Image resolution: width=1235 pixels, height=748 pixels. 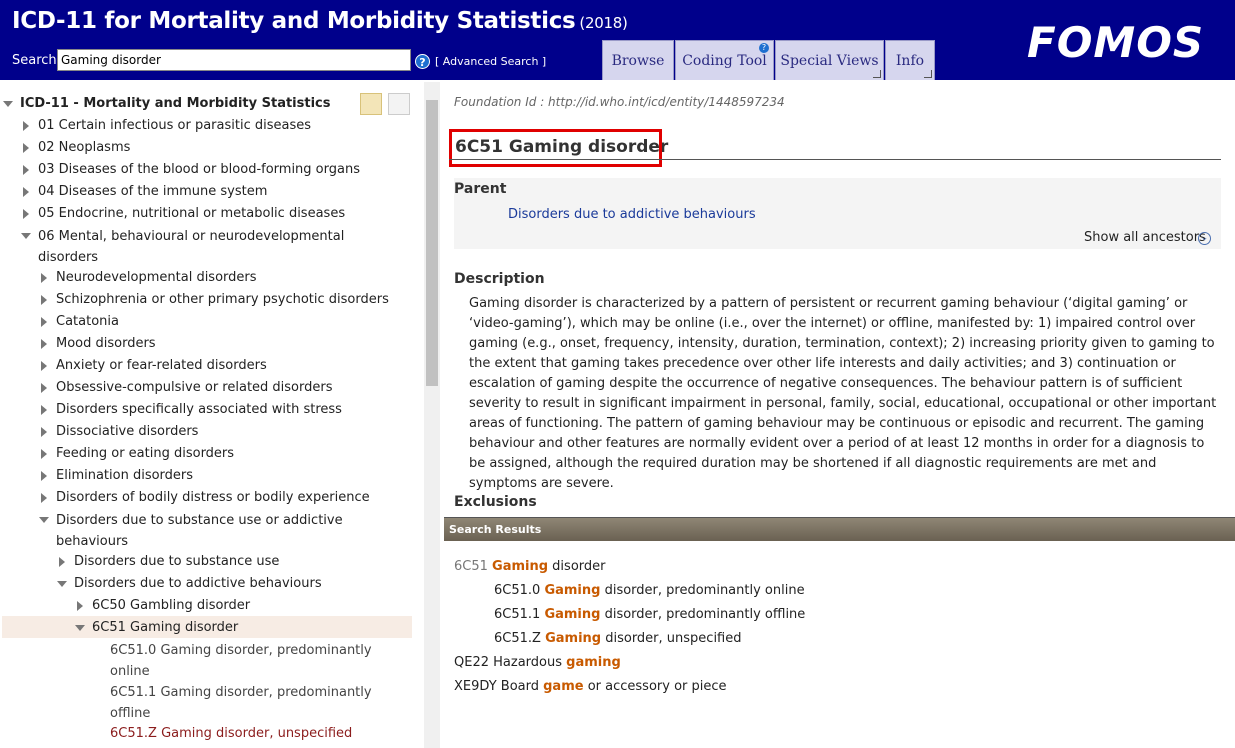 What do you see at coordinates (1204, 238) in the screenshot?
I see `chevron-down-icon: ⌄` at bounding box center [1204, 238].